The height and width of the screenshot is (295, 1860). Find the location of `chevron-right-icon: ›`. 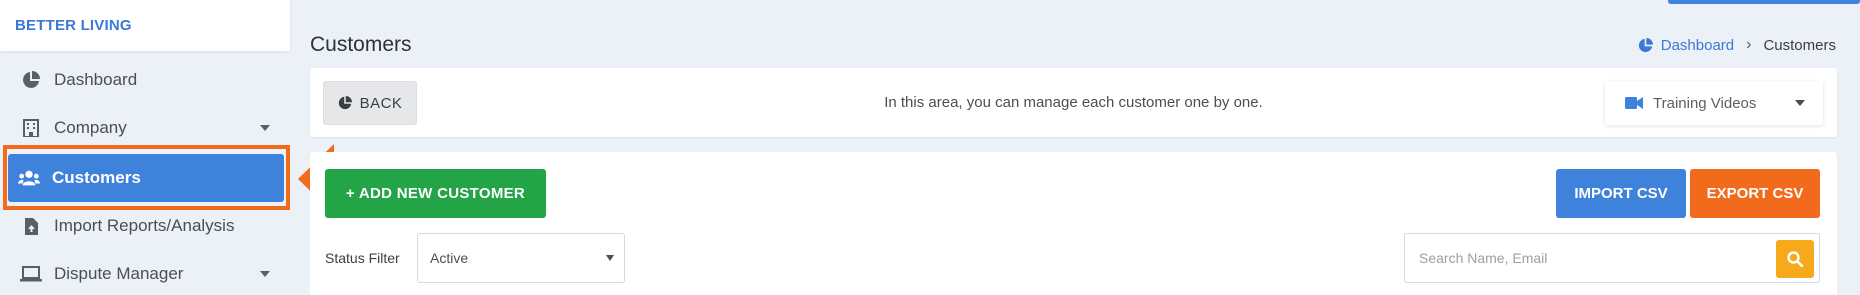

chevron-right-icon: › is located at coordinates (1749, 44).